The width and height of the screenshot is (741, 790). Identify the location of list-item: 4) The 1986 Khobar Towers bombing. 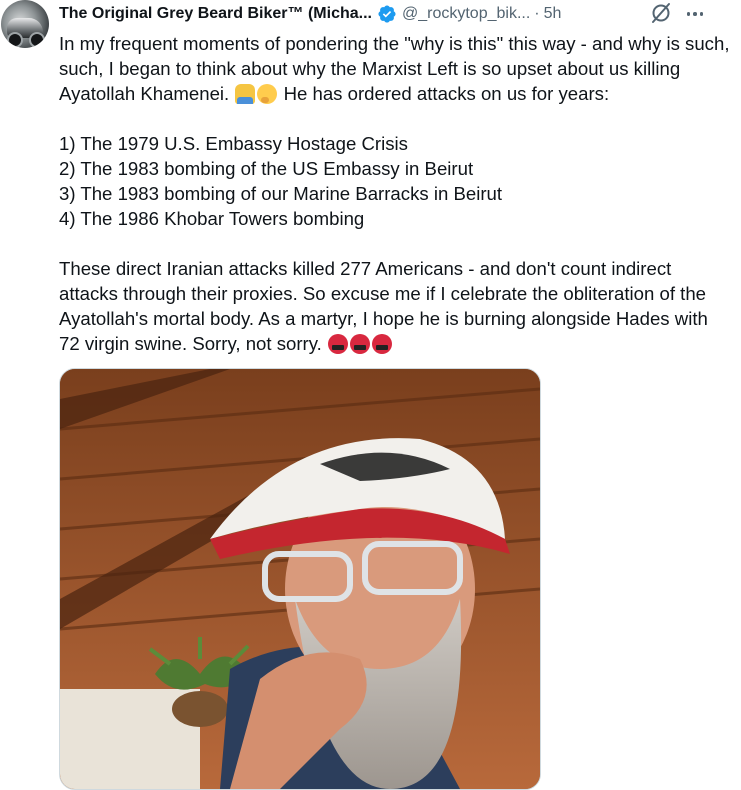
(212, 218).